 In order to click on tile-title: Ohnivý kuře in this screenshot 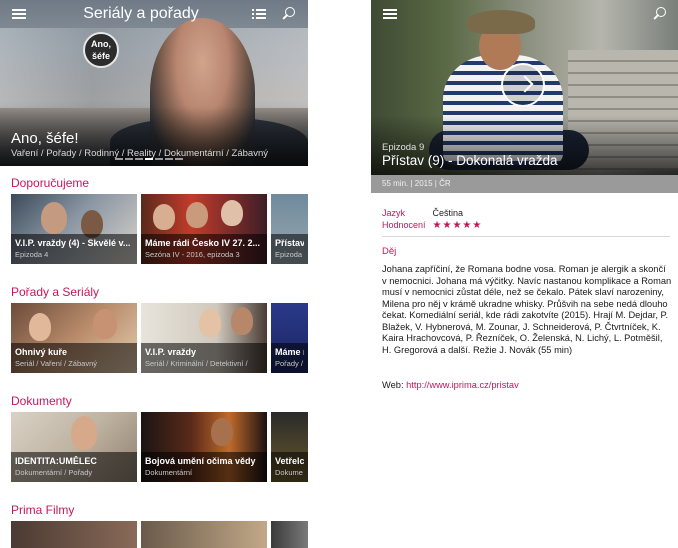, I will do `click(41, 352)`.